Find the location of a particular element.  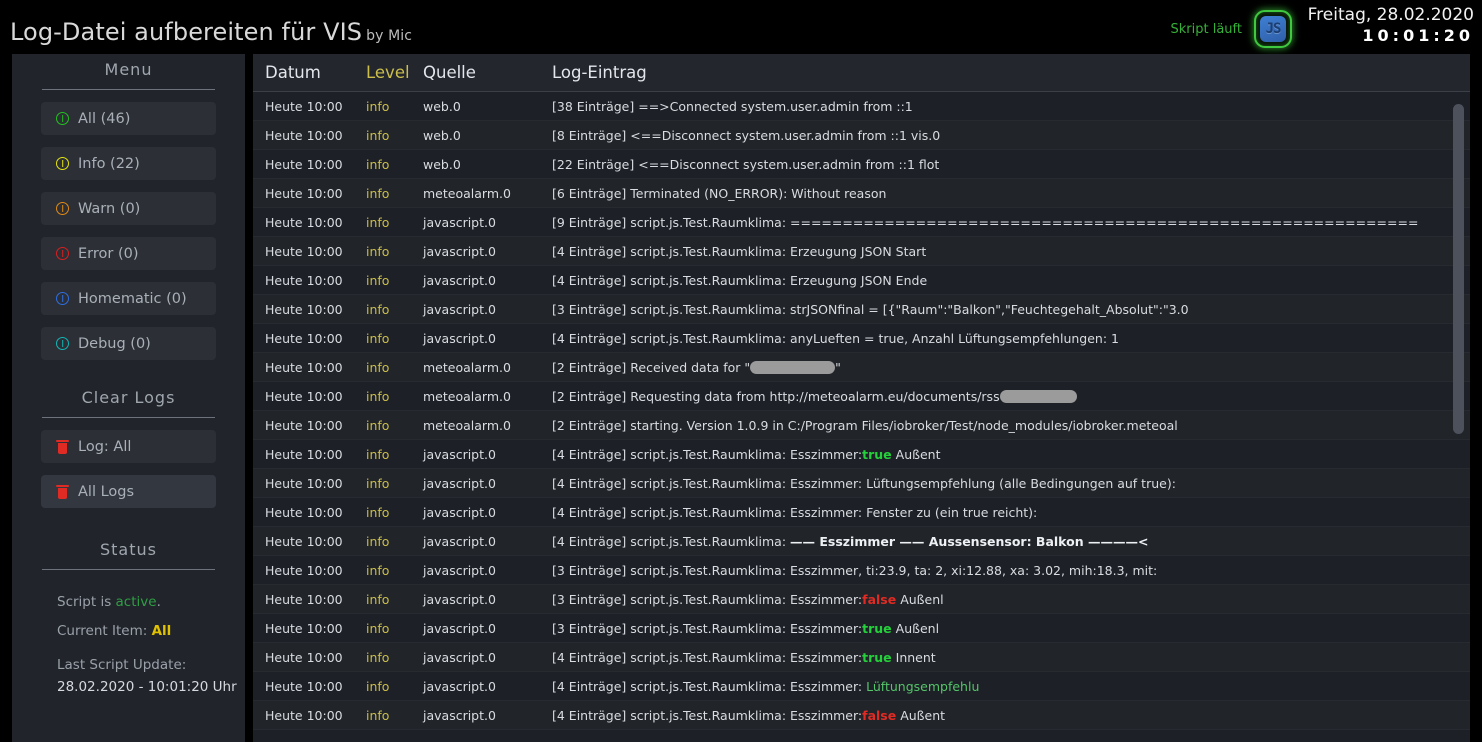

menu-item-label: Error (0) is located at coordinates (108, 253).